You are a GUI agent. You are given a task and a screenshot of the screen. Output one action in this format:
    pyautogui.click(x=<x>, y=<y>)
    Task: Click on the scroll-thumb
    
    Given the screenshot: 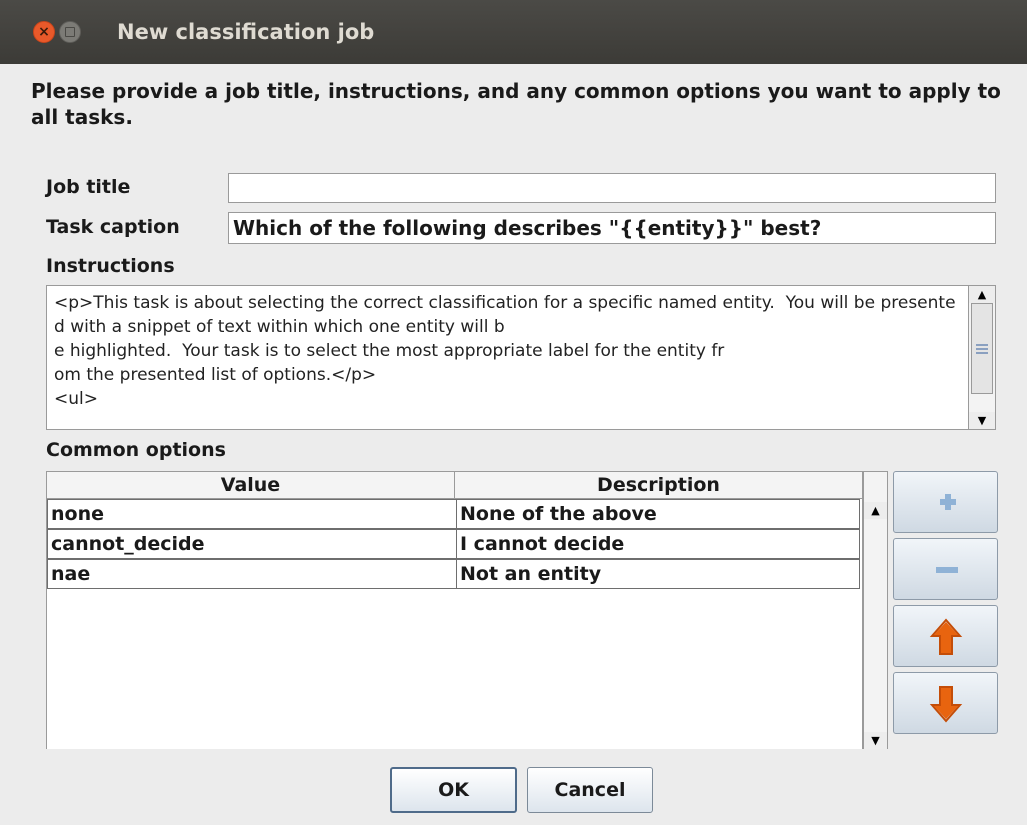 What is the action you would take?
    pyautogui.click(x=982, y=348)
    